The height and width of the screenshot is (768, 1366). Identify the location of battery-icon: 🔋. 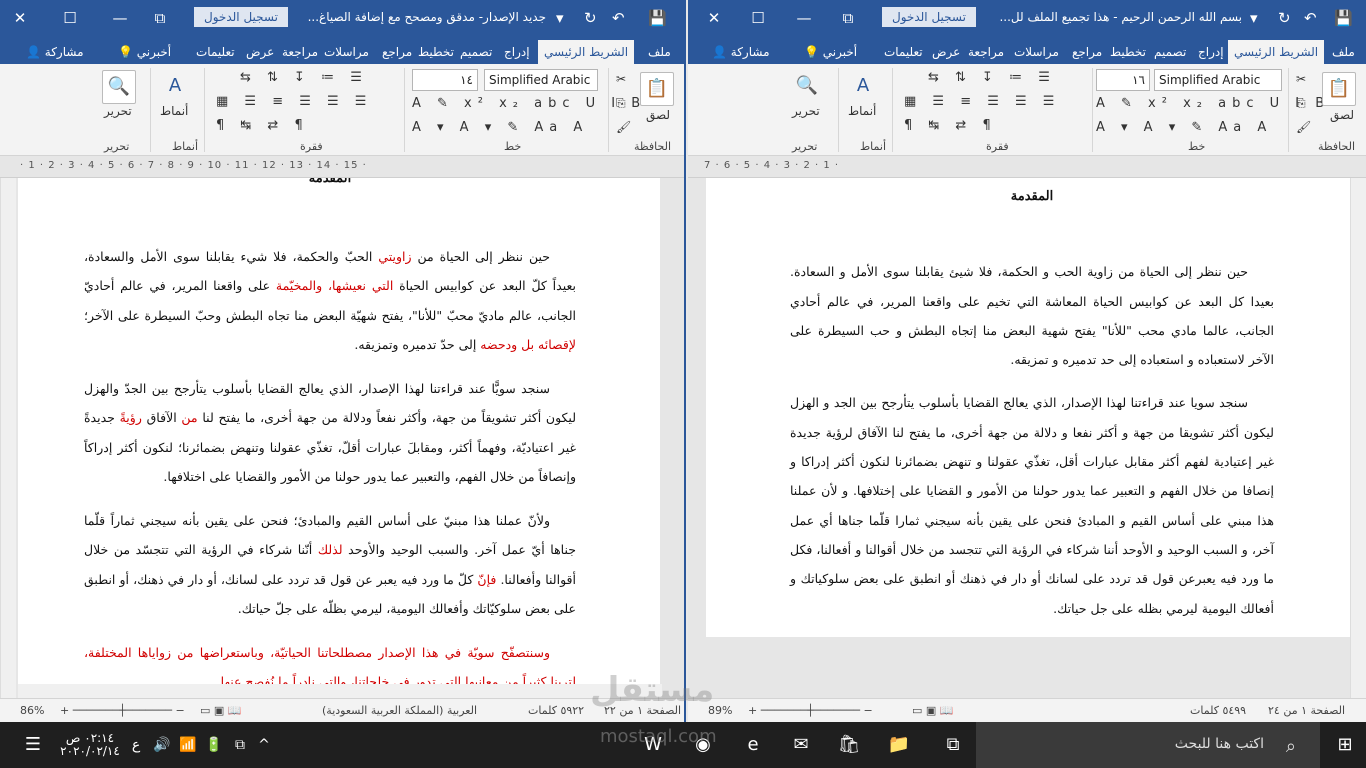
(214, 745).